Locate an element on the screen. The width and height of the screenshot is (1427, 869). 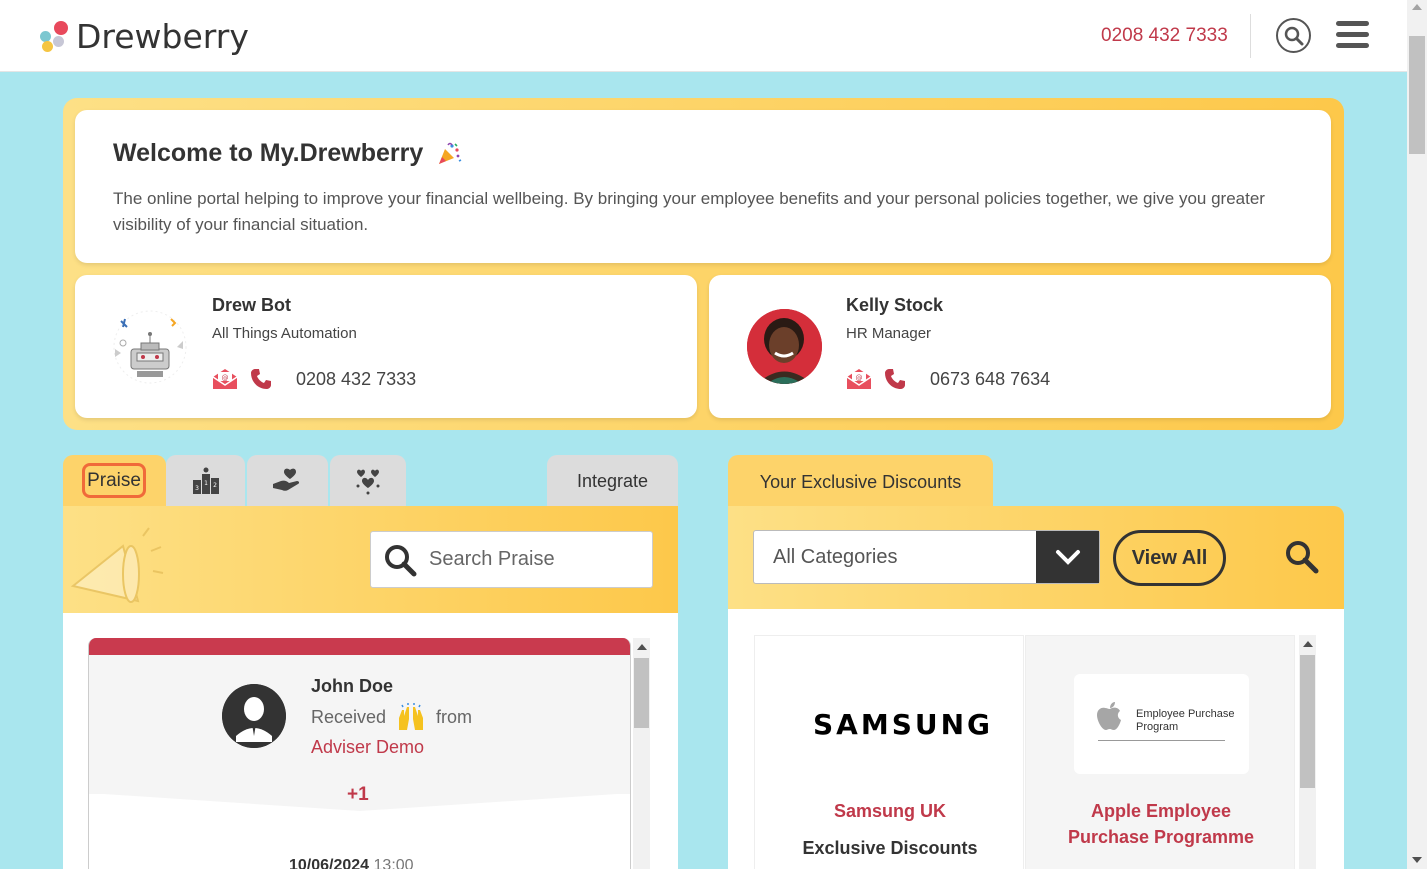
tab-praise-label: Praise is located at coordinates (114, 480).